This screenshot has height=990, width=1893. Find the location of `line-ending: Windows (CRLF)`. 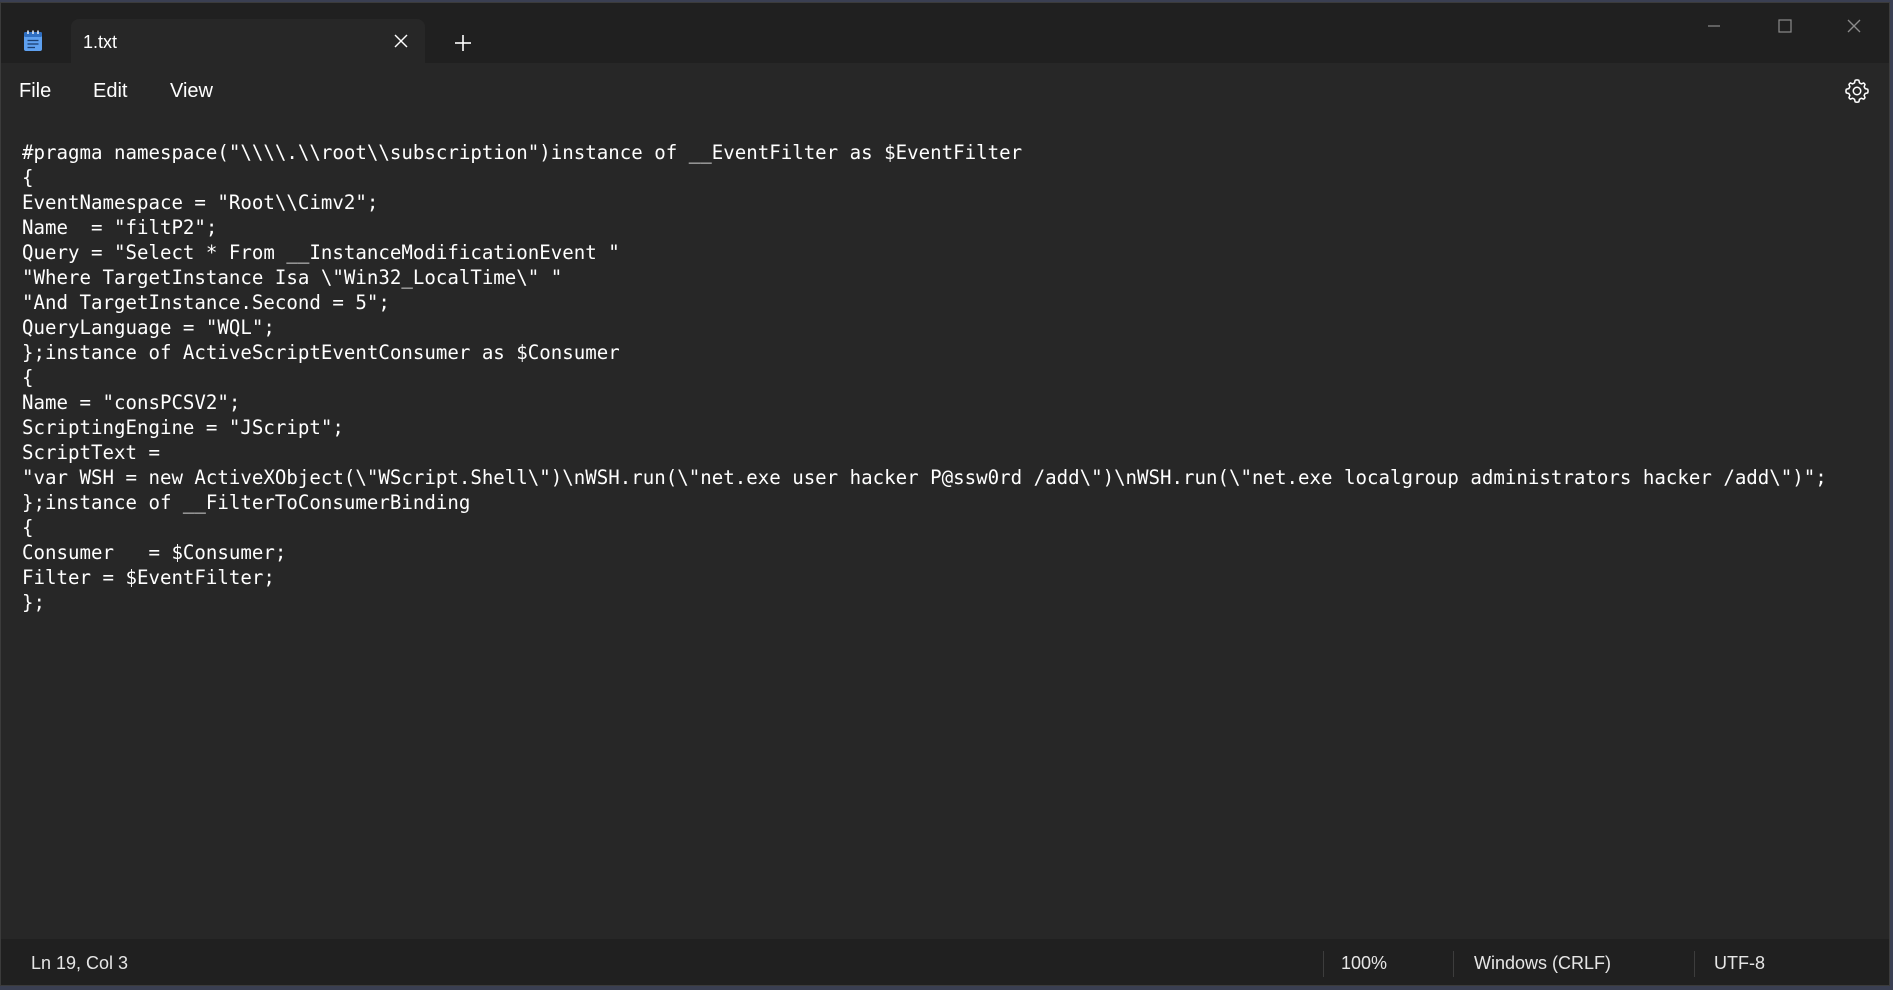

line-ending: Windows (CRLF) is located at coordinates (1542, 963).